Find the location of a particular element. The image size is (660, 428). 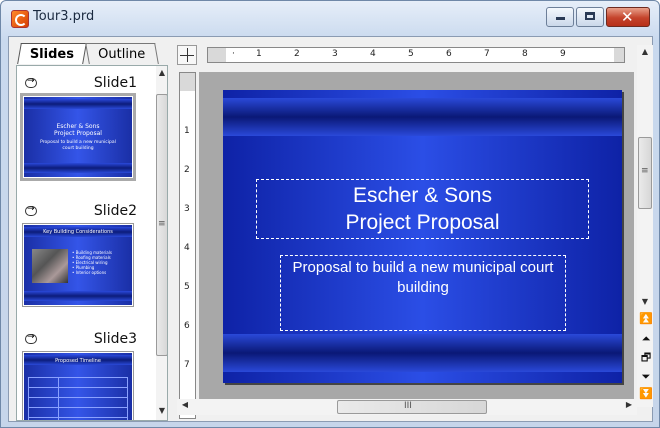

minimize-icon is located at coordinates (560, 18).